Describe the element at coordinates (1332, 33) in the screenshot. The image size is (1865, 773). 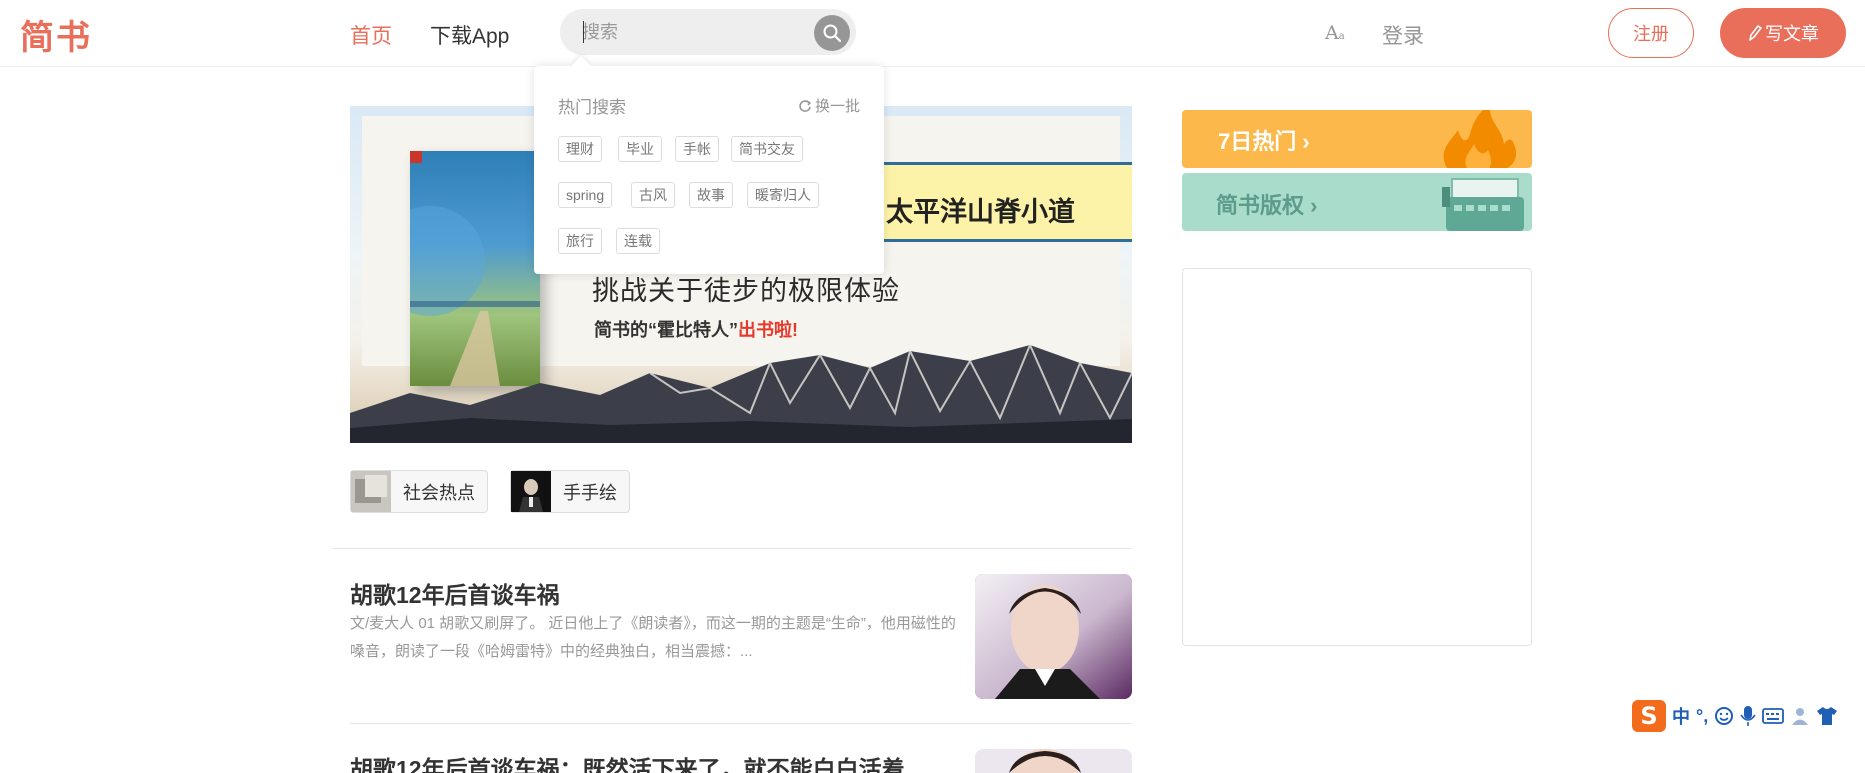
I see `font-icon-large: A` at that location.